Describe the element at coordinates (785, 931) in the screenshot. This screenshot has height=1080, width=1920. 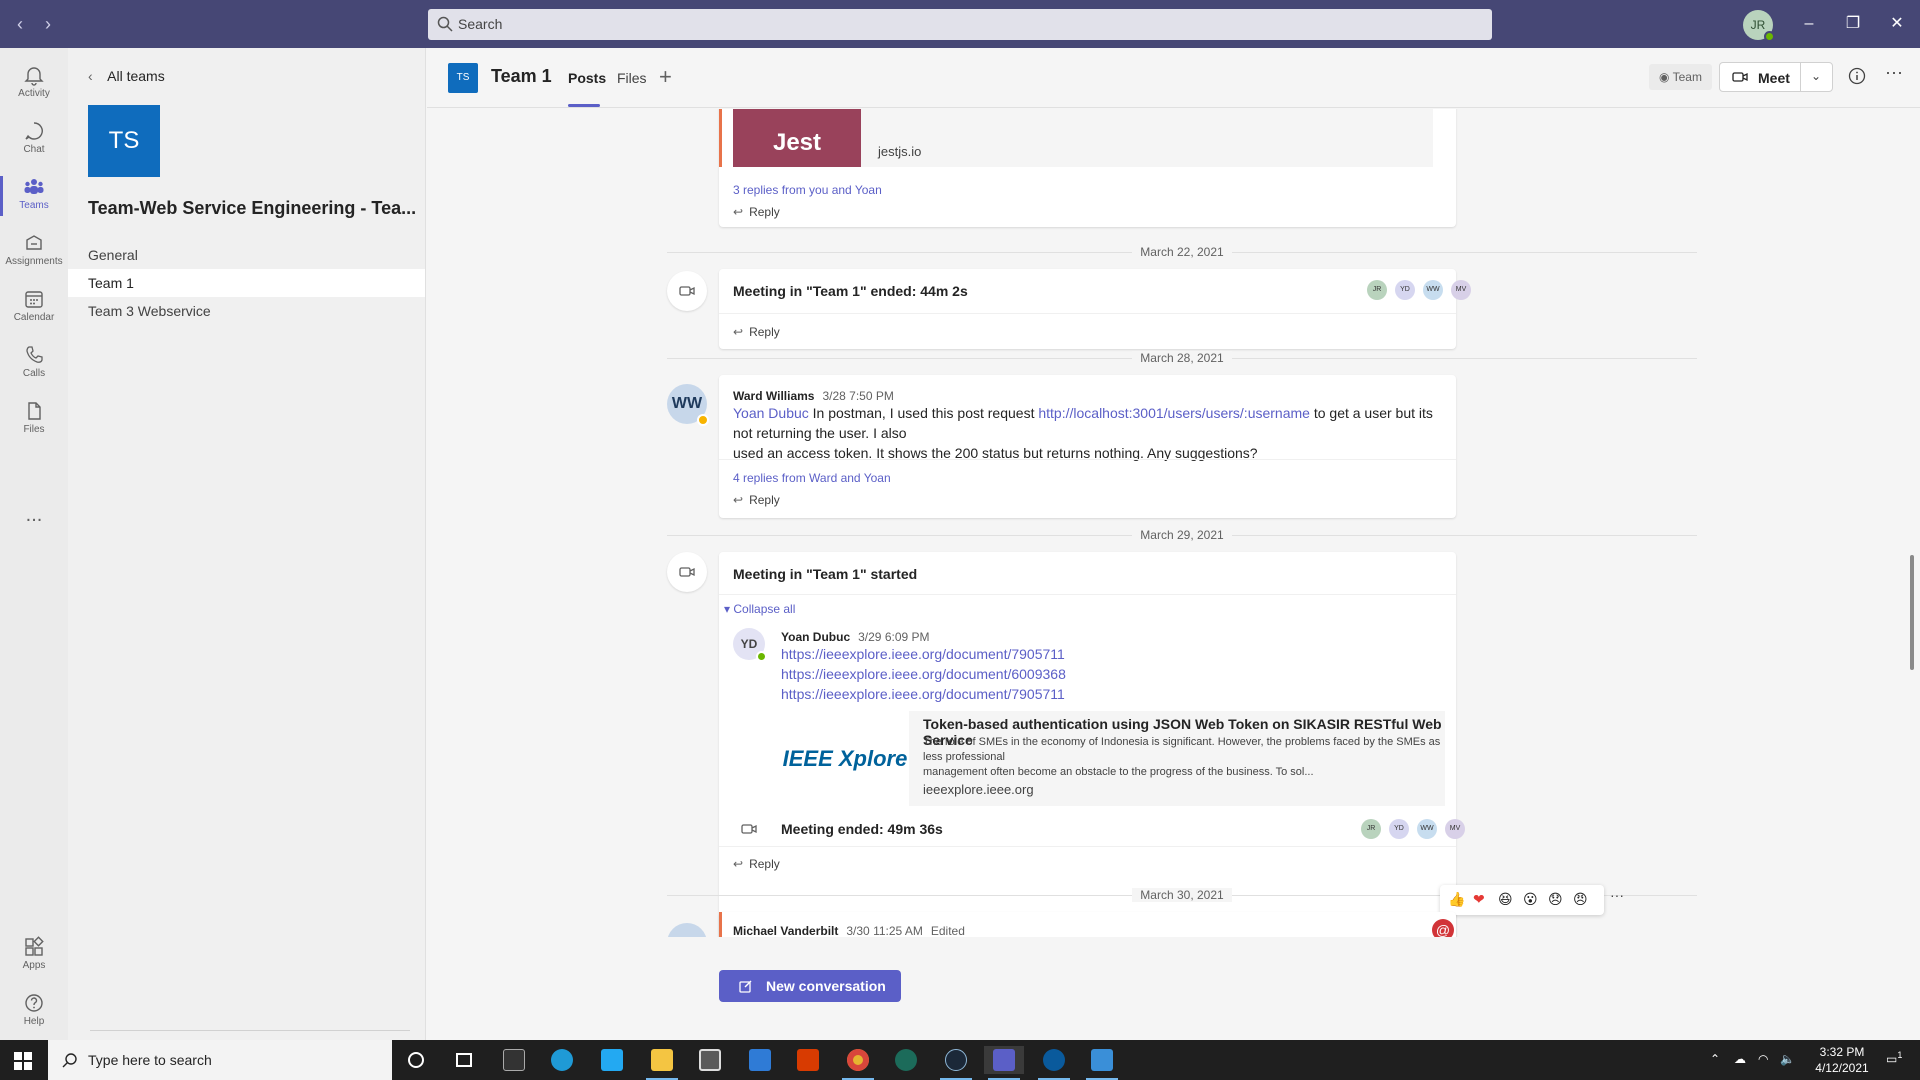
I see `sender-name: Michael Vanderbilt` at that location.